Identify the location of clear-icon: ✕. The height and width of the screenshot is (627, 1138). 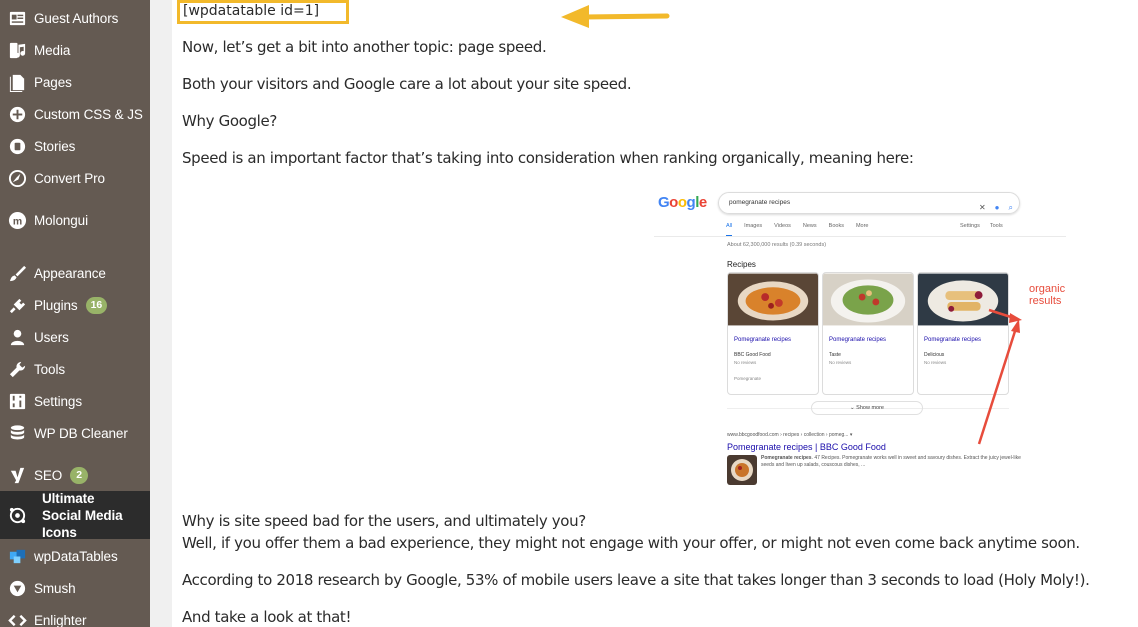
(982, 207).